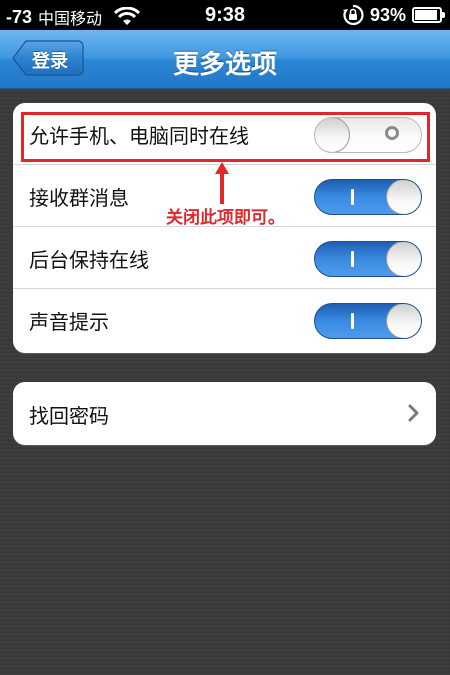 The image size is (450, 675). I want to click on sound-alert-toggle, so click(368, 321).